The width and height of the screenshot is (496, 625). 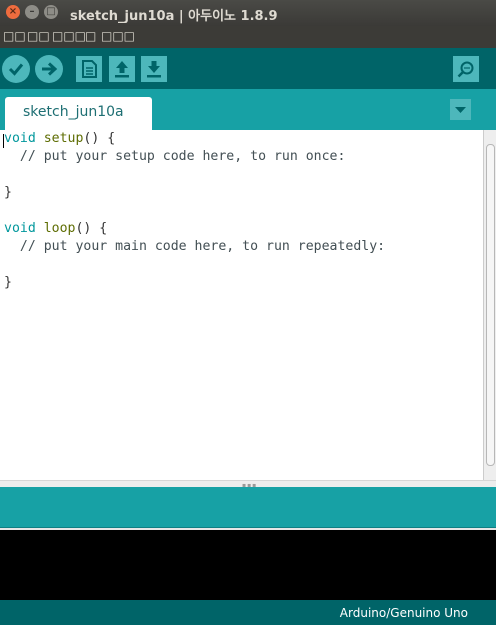 What do you see at coordinates (118, 36) in the screenshot?
I see `menu-help: □□□` at bounding box center [118, 36].